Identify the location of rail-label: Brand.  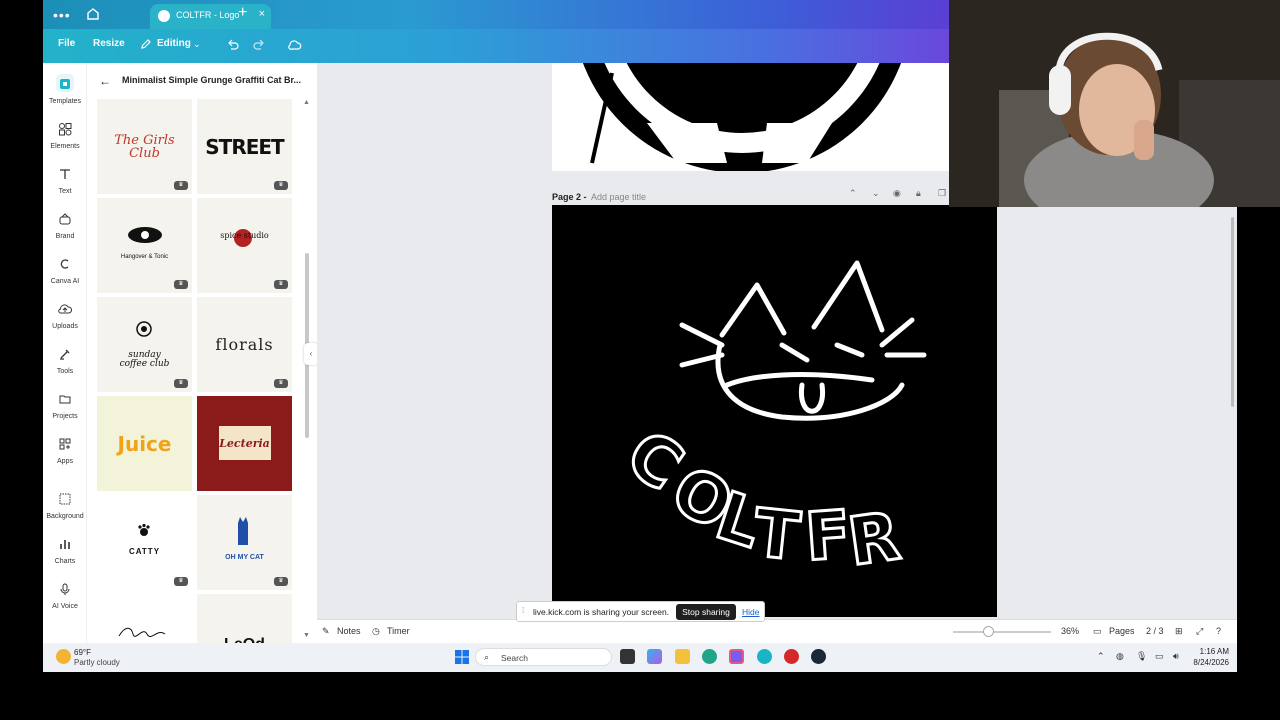
(65, 236).